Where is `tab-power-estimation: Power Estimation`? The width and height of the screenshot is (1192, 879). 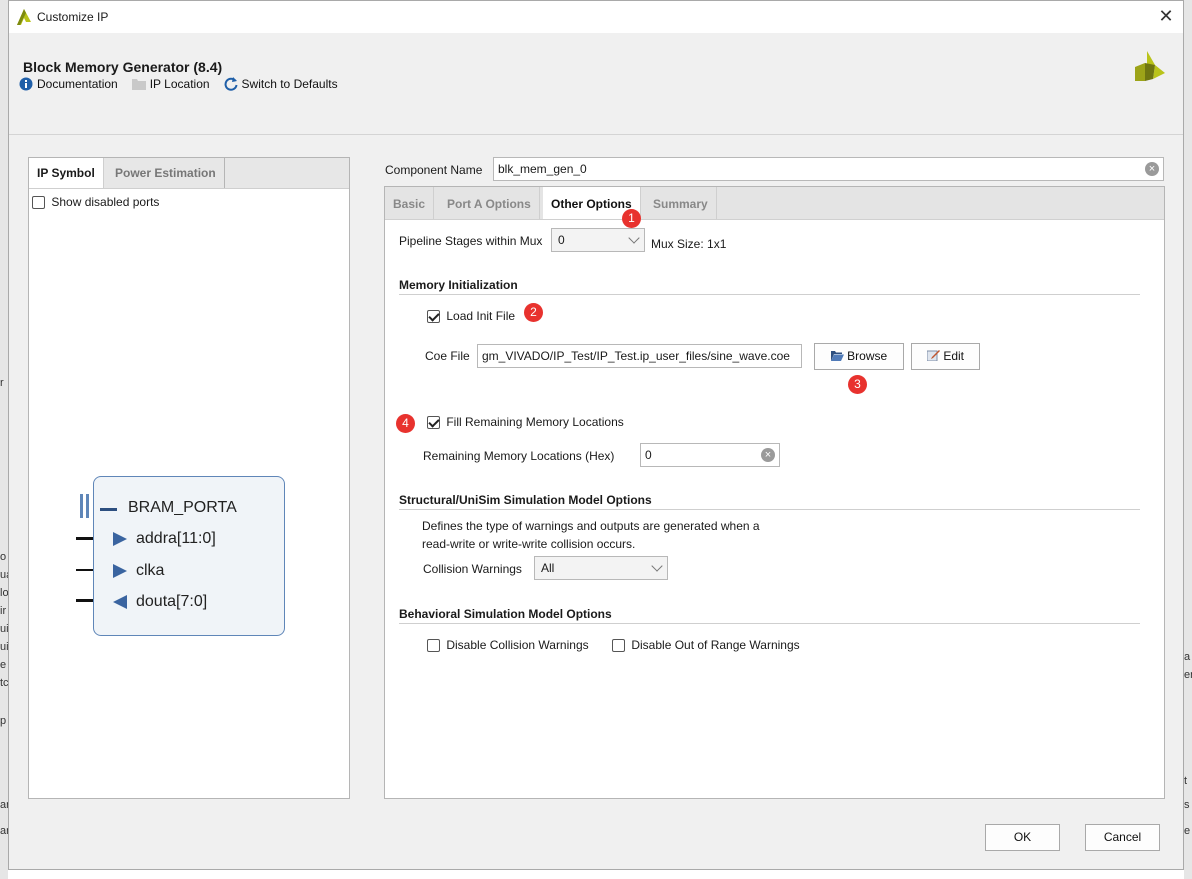 tab-power-estimation: Power Estimation is located at coordinates (166, 173).